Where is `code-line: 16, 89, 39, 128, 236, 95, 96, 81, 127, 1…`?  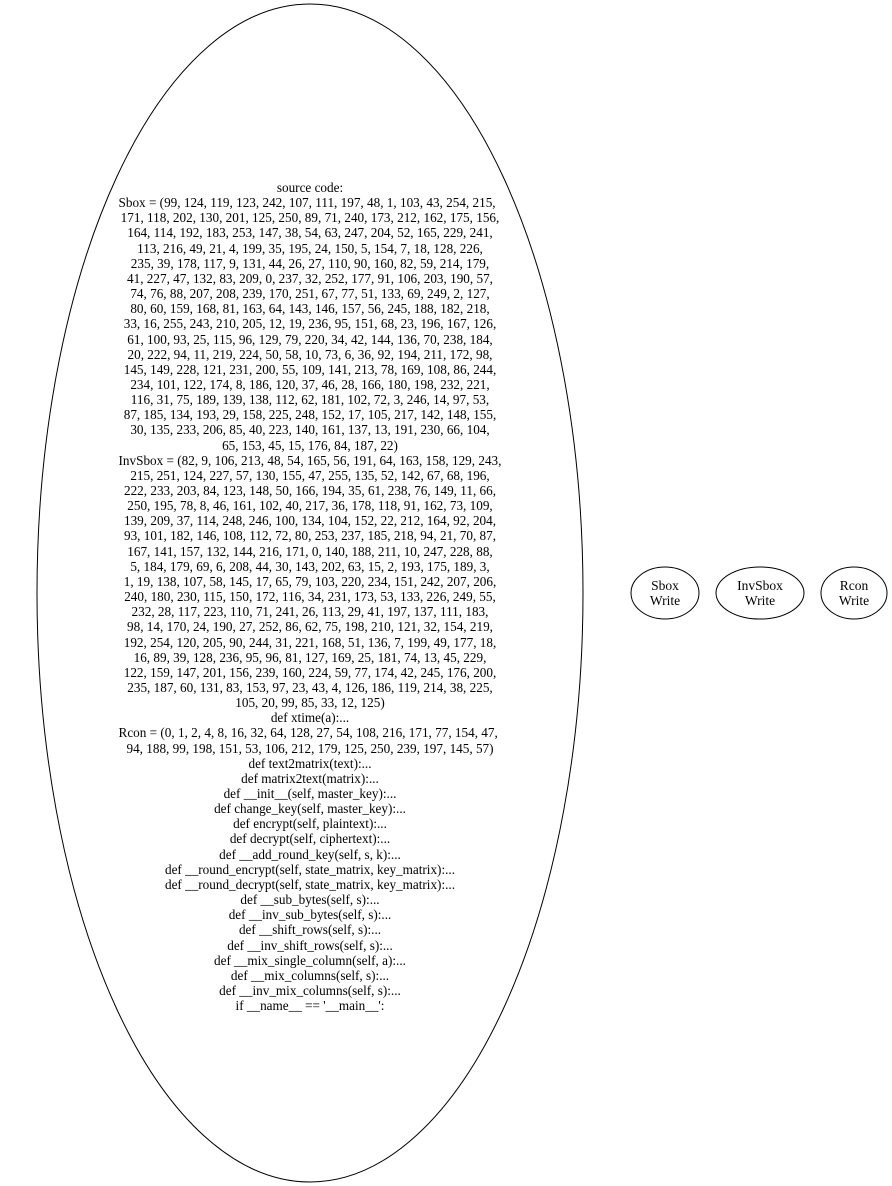
code-line: 16, 89, 39, 128, 236, 95, 96, 81, 127, 1… is located at coordinates (310, 657).